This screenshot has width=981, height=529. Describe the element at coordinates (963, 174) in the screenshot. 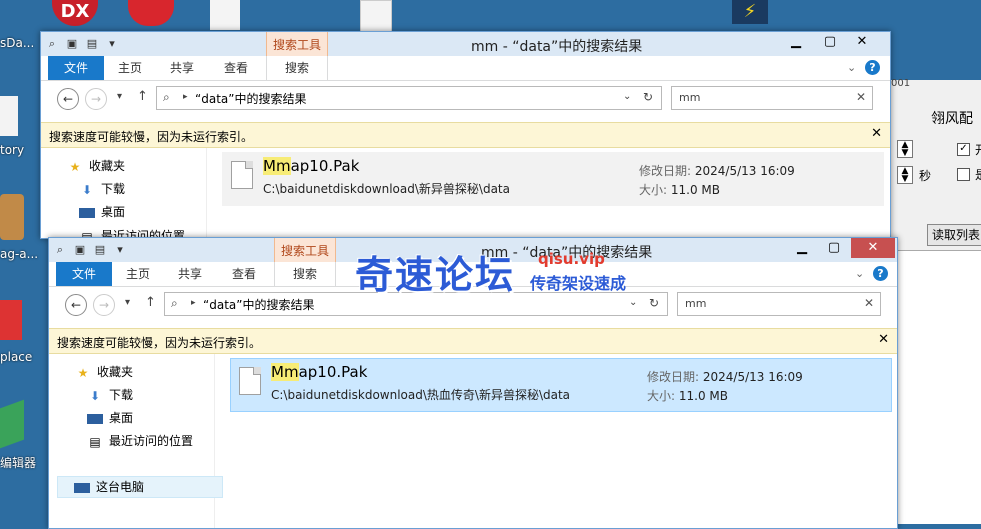

I see `checkbox` at that location.